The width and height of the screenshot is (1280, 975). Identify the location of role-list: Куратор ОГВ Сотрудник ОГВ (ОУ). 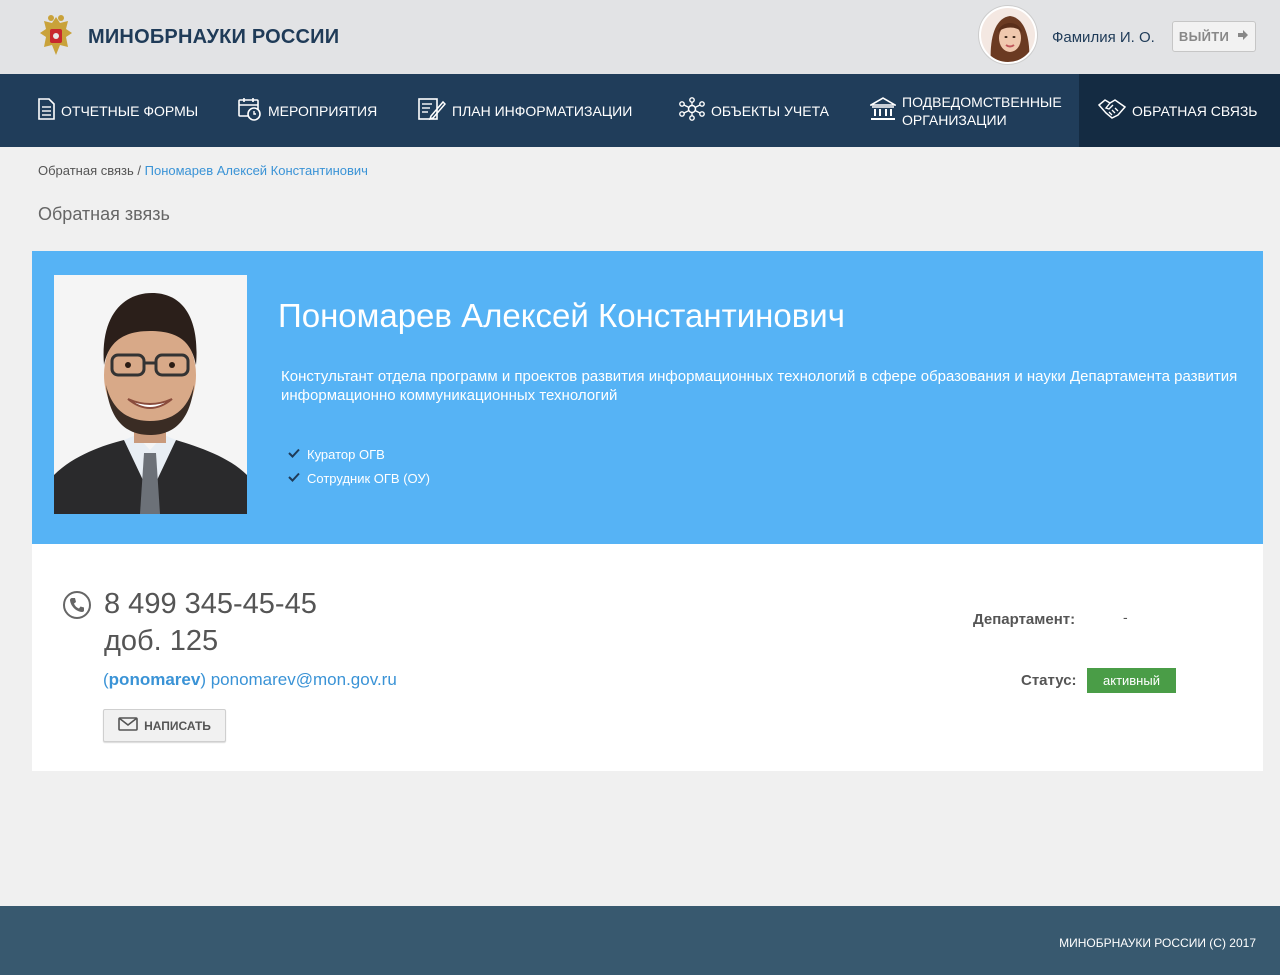
(359, 466).